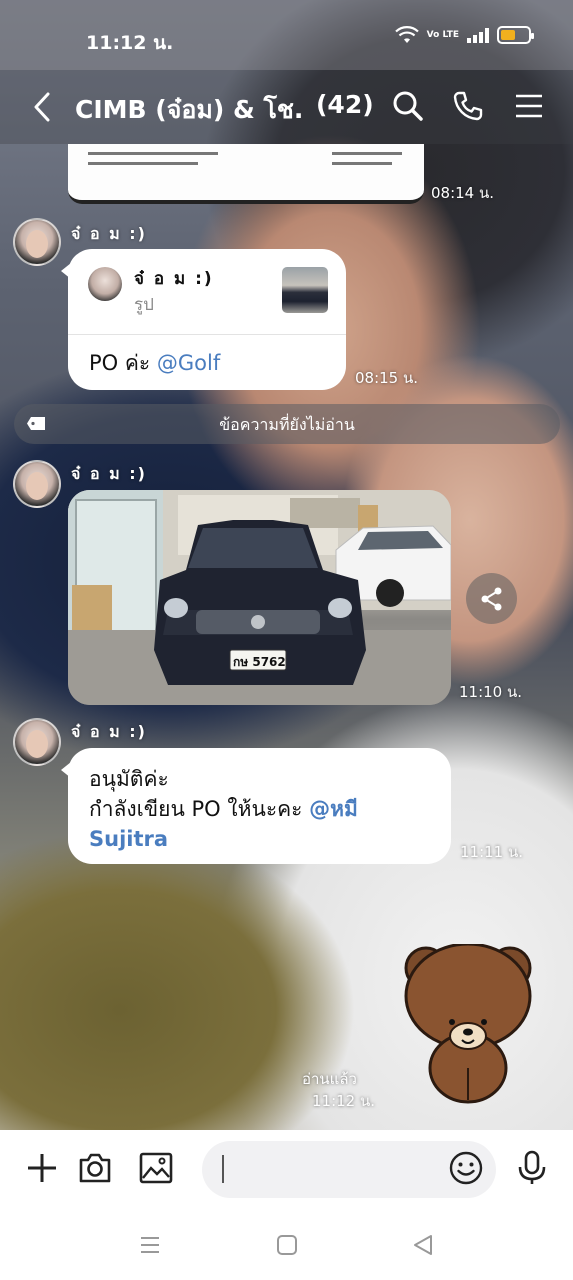  I want to click on message-text-prefix: PO ค่ะ, so click(123, 363).